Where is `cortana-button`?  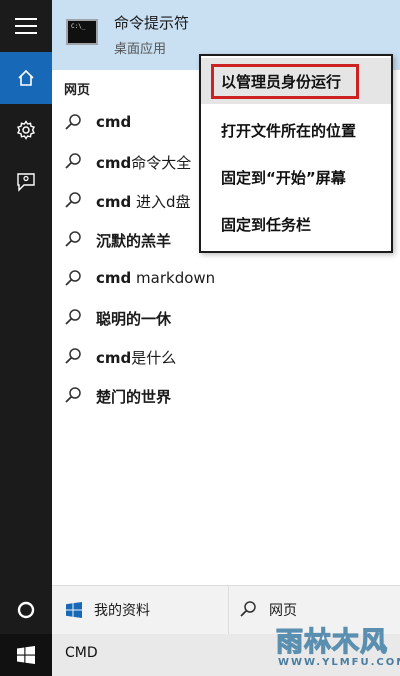
cortana-button is located at coordinates (26, 610).